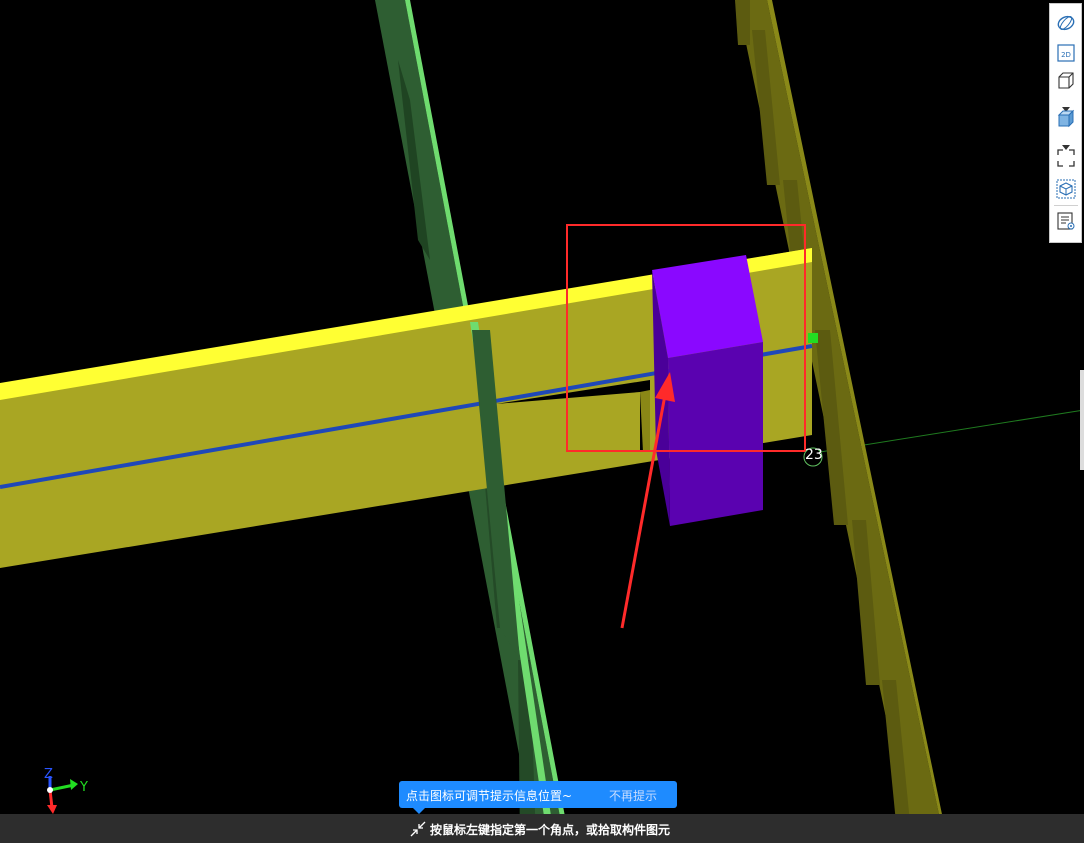 This screenshot has height=843, width=1084. Describe the element at coordinates (633, 795) in the screenshot. I see `dont-show-again-link: 不再提示` at that location.